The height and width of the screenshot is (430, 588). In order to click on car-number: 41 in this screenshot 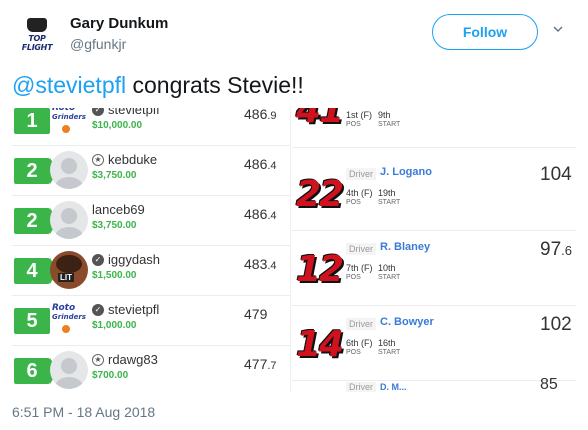, I will do `click(320, 119)`.